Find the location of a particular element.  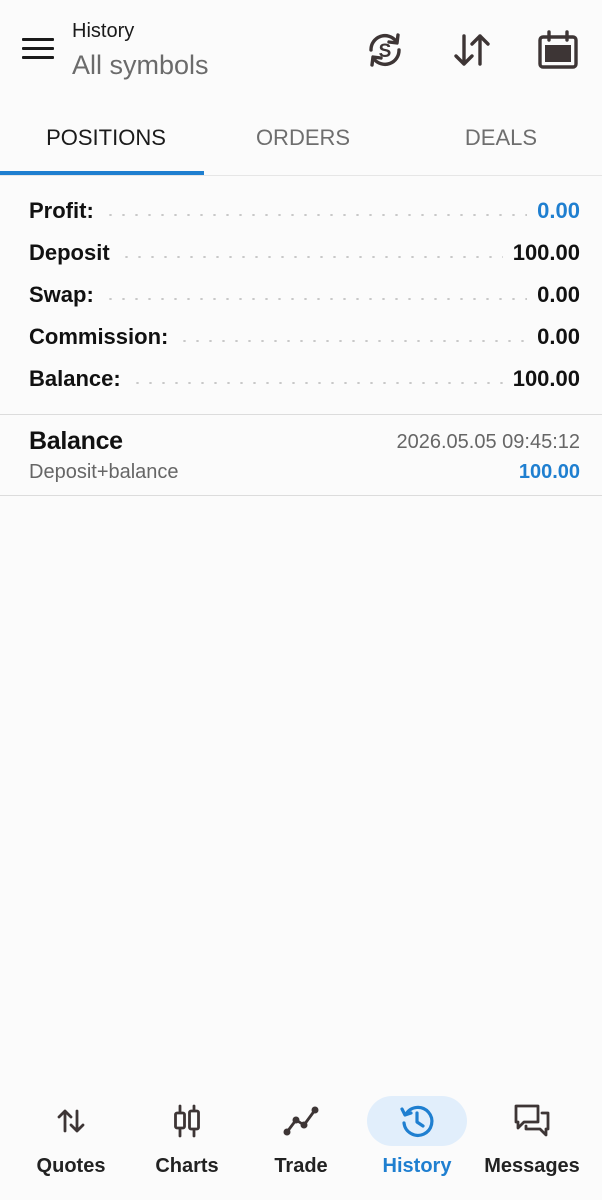

nav-history: History is located at coordinates (417, 1142).